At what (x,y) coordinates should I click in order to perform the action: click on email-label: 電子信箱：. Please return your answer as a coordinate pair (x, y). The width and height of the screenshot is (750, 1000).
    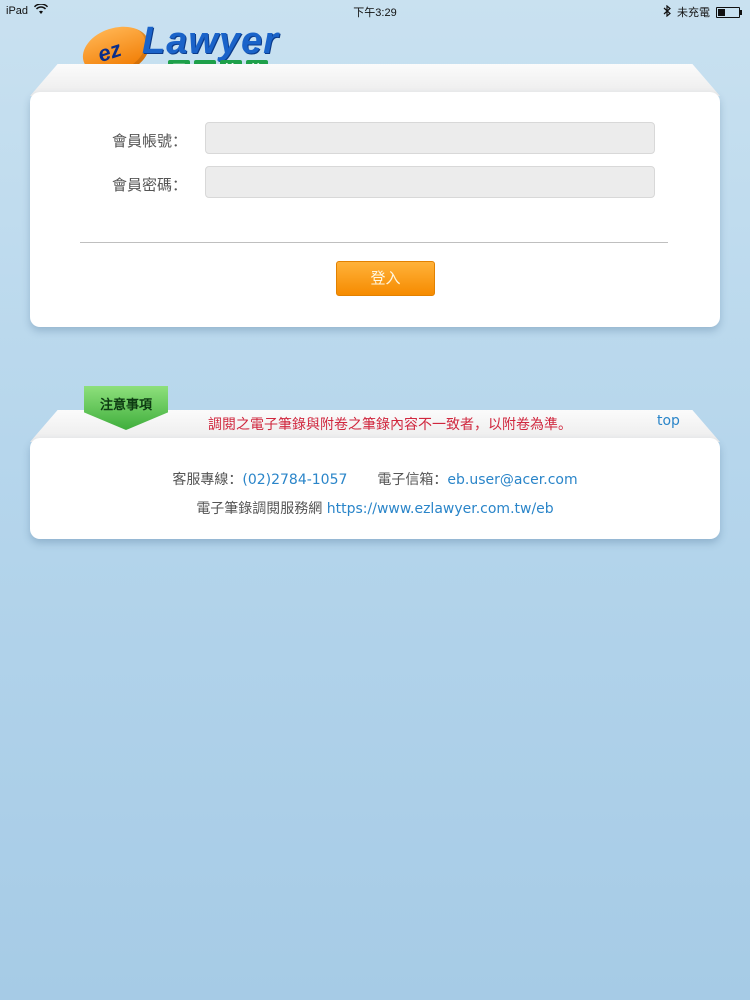
    Looking at the image, I should click on (412, 480).